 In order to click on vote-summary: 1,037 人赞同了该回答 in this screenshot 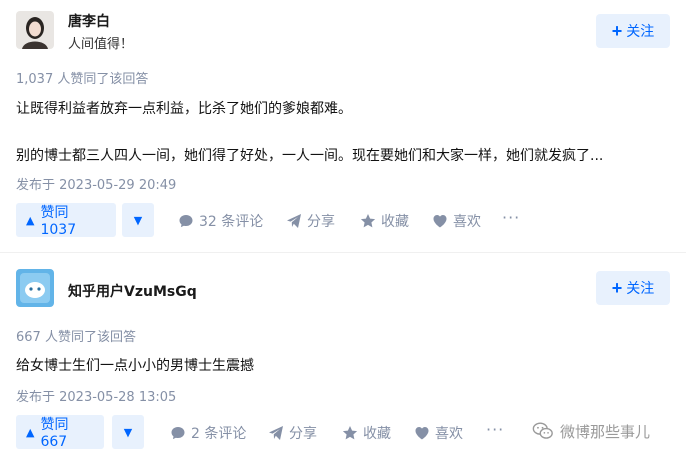, I will do `click(82, 79)`.